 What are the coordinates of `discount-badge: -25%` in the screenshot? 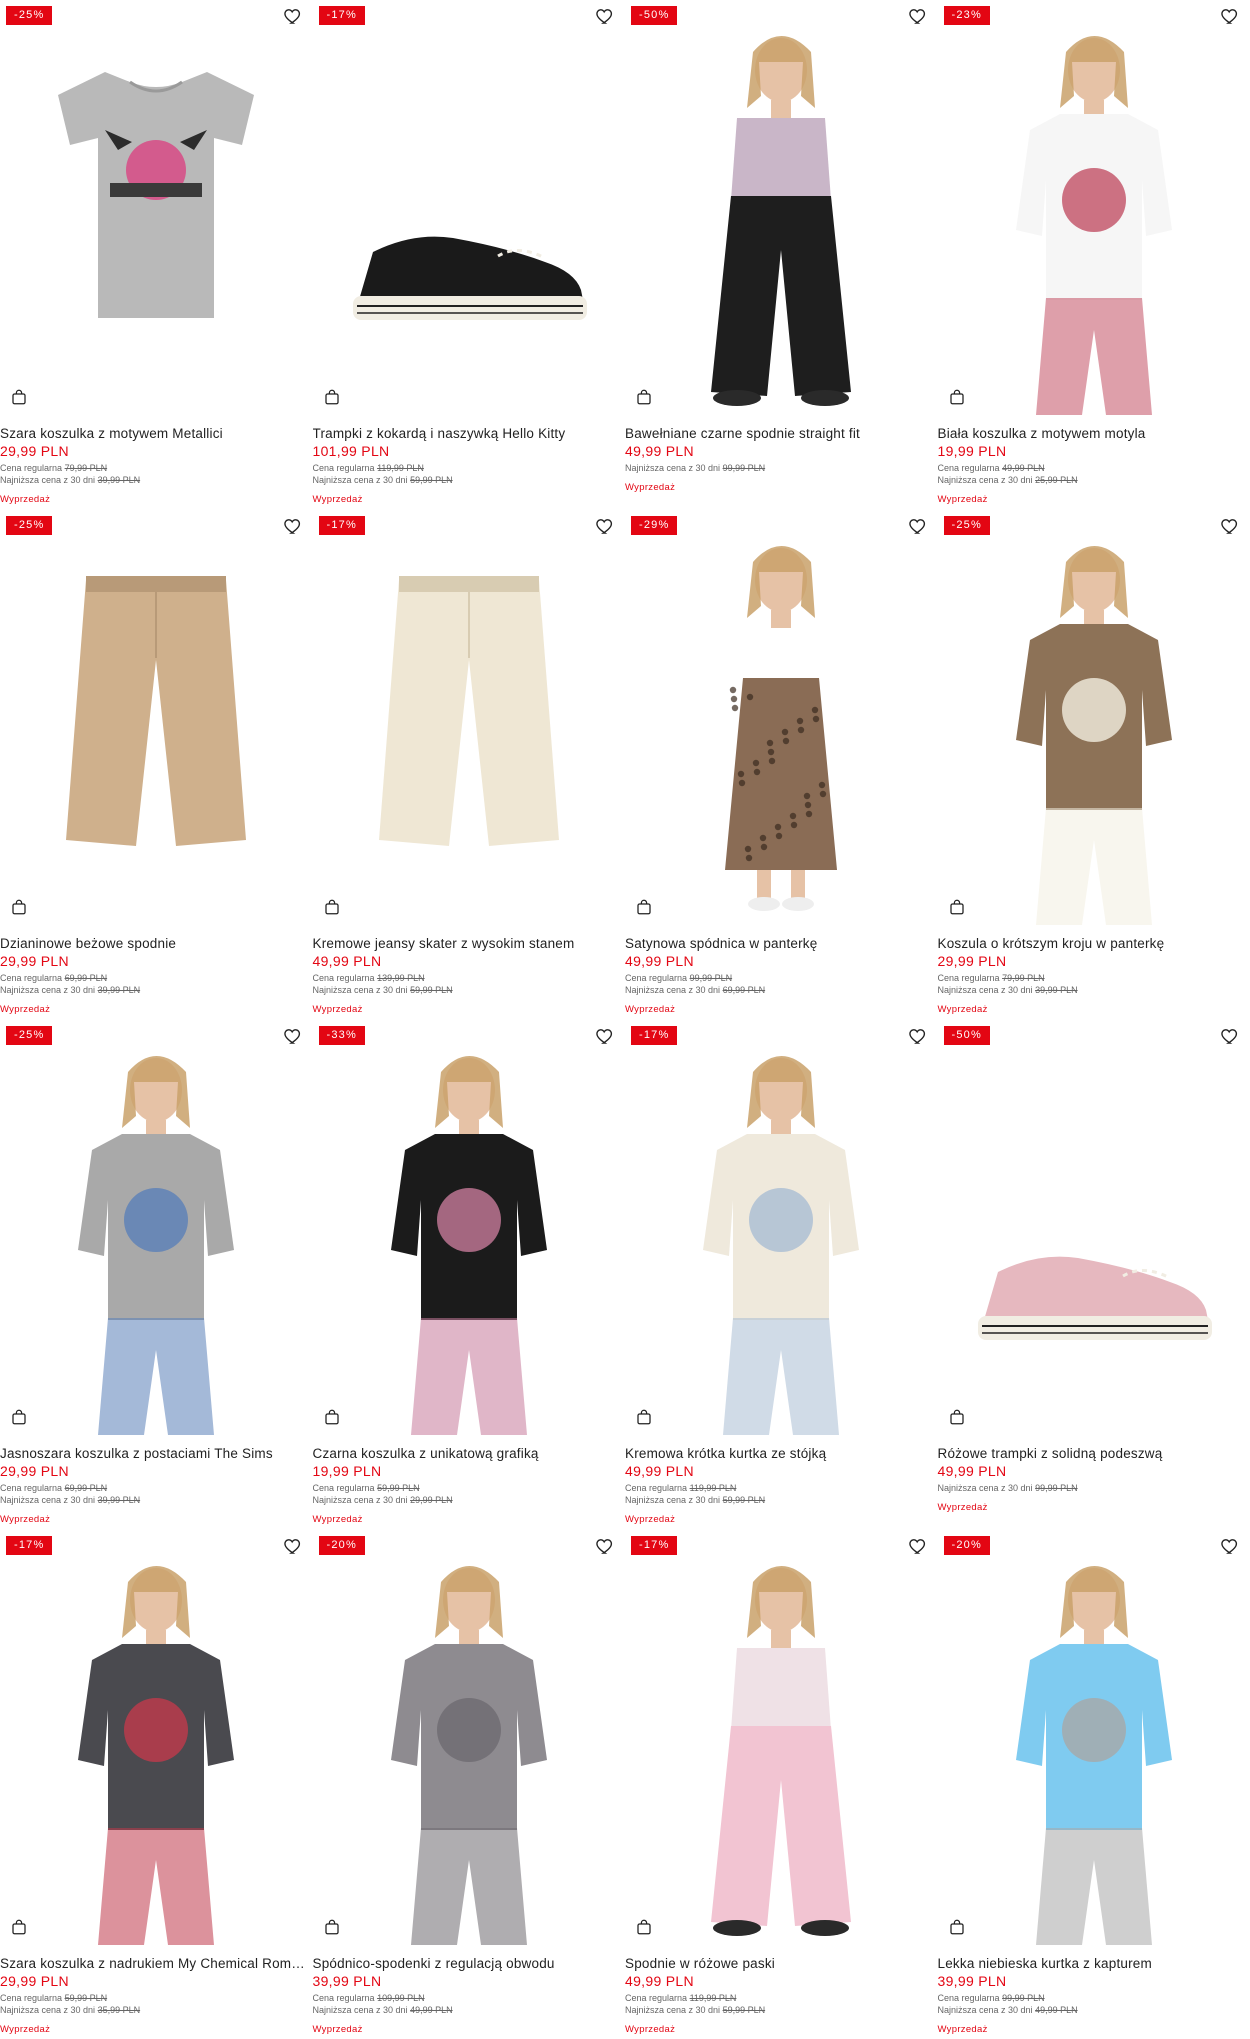 It's located at (966, 525).